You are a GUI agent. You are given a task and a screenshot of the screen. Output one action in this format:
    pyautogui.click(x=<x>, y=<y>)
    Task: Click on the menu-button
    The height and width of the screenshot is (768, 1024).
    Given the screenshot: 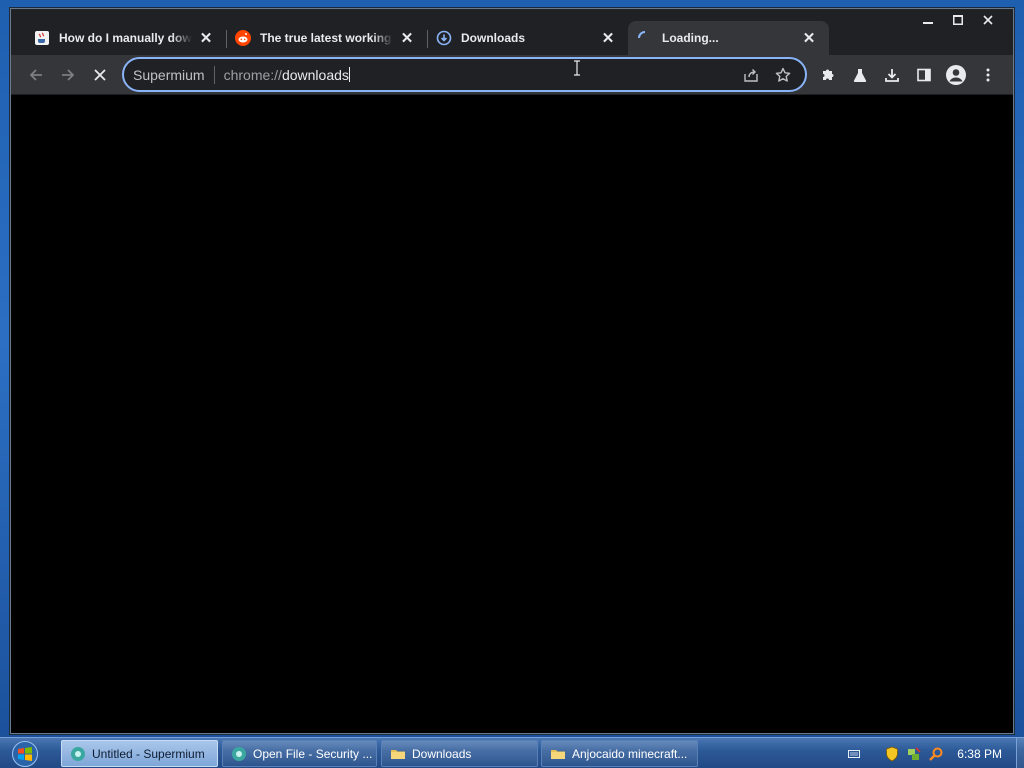 What is the action you would take?
    pyautogui.click(x=988, y=75)
    